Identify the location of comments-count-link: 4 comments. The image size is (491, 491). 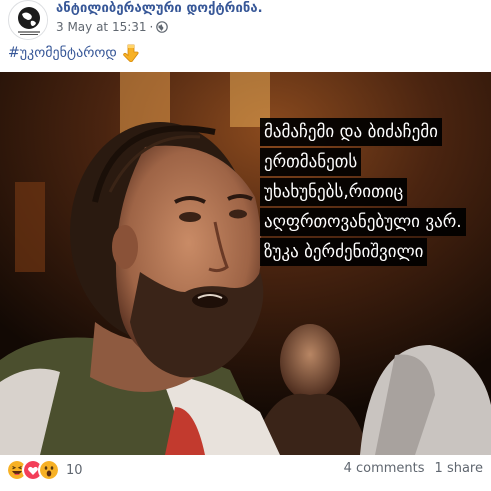
(384, 468).